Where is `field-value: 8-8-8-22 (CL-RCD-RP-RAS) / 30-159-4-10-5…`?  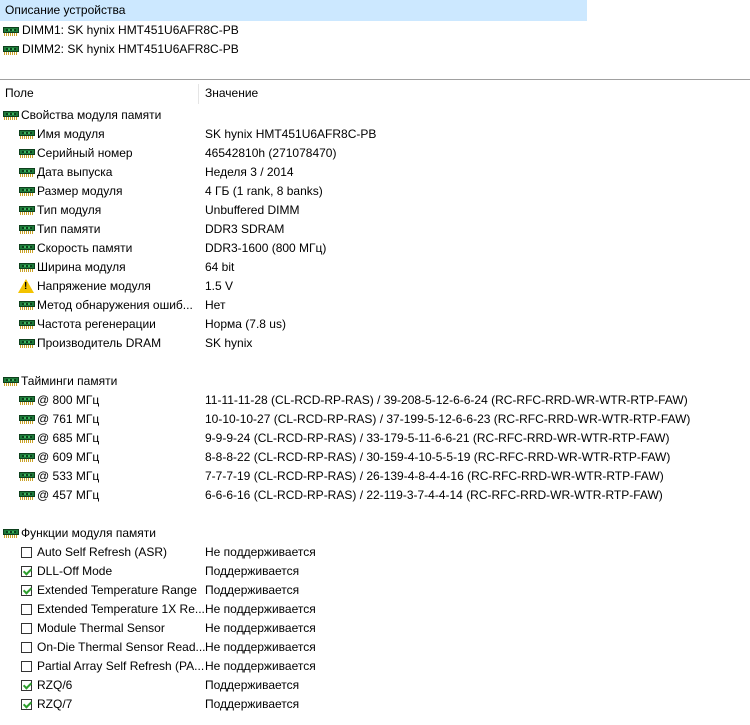 field-value: 8-8-8-22 (CL-RCD-RP-RAS) / 30-159-4-10-5… is located at coordinates (438, 457).